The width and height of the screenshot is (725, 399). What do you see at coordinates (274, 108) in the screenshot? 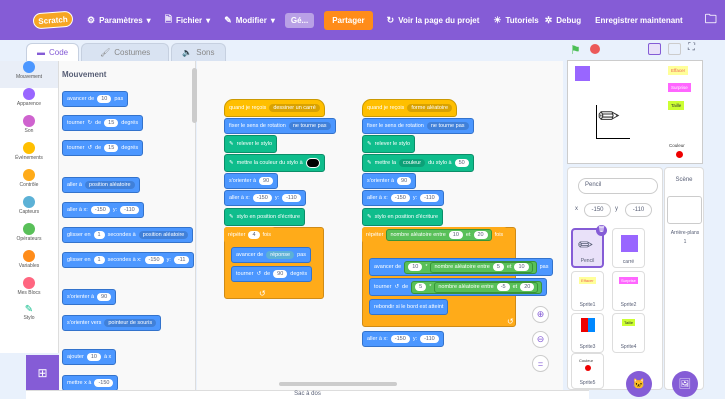
I see `when-receive-hat-block: quand je reçois dessiner un carré` at bounding box center [274, 108].